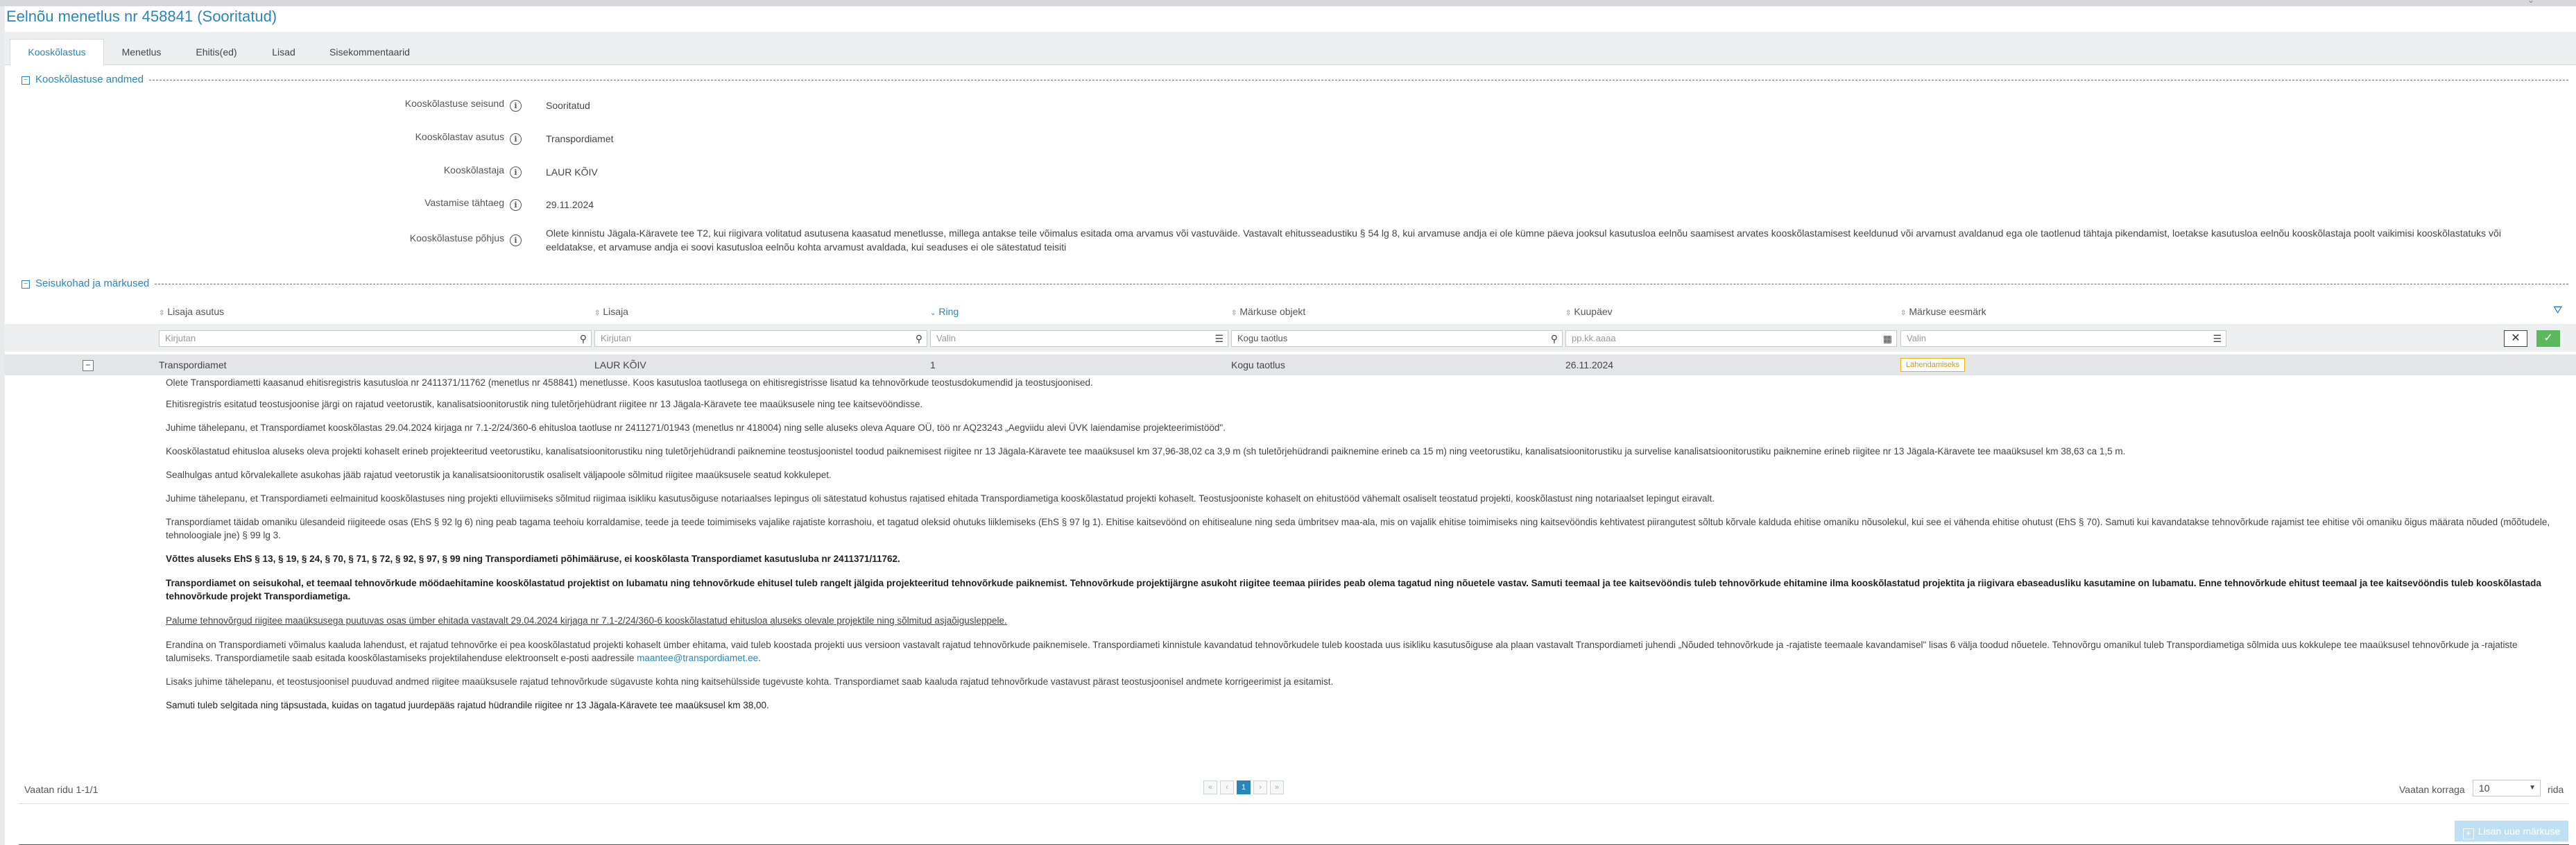 Image resolution: width=2576 pixels, height=845 pixels. What do you see at coordinates (1933, 365) in the screenshot?
I see `status-badge: Lähendamiseks` at bounding box center [1933, 365].